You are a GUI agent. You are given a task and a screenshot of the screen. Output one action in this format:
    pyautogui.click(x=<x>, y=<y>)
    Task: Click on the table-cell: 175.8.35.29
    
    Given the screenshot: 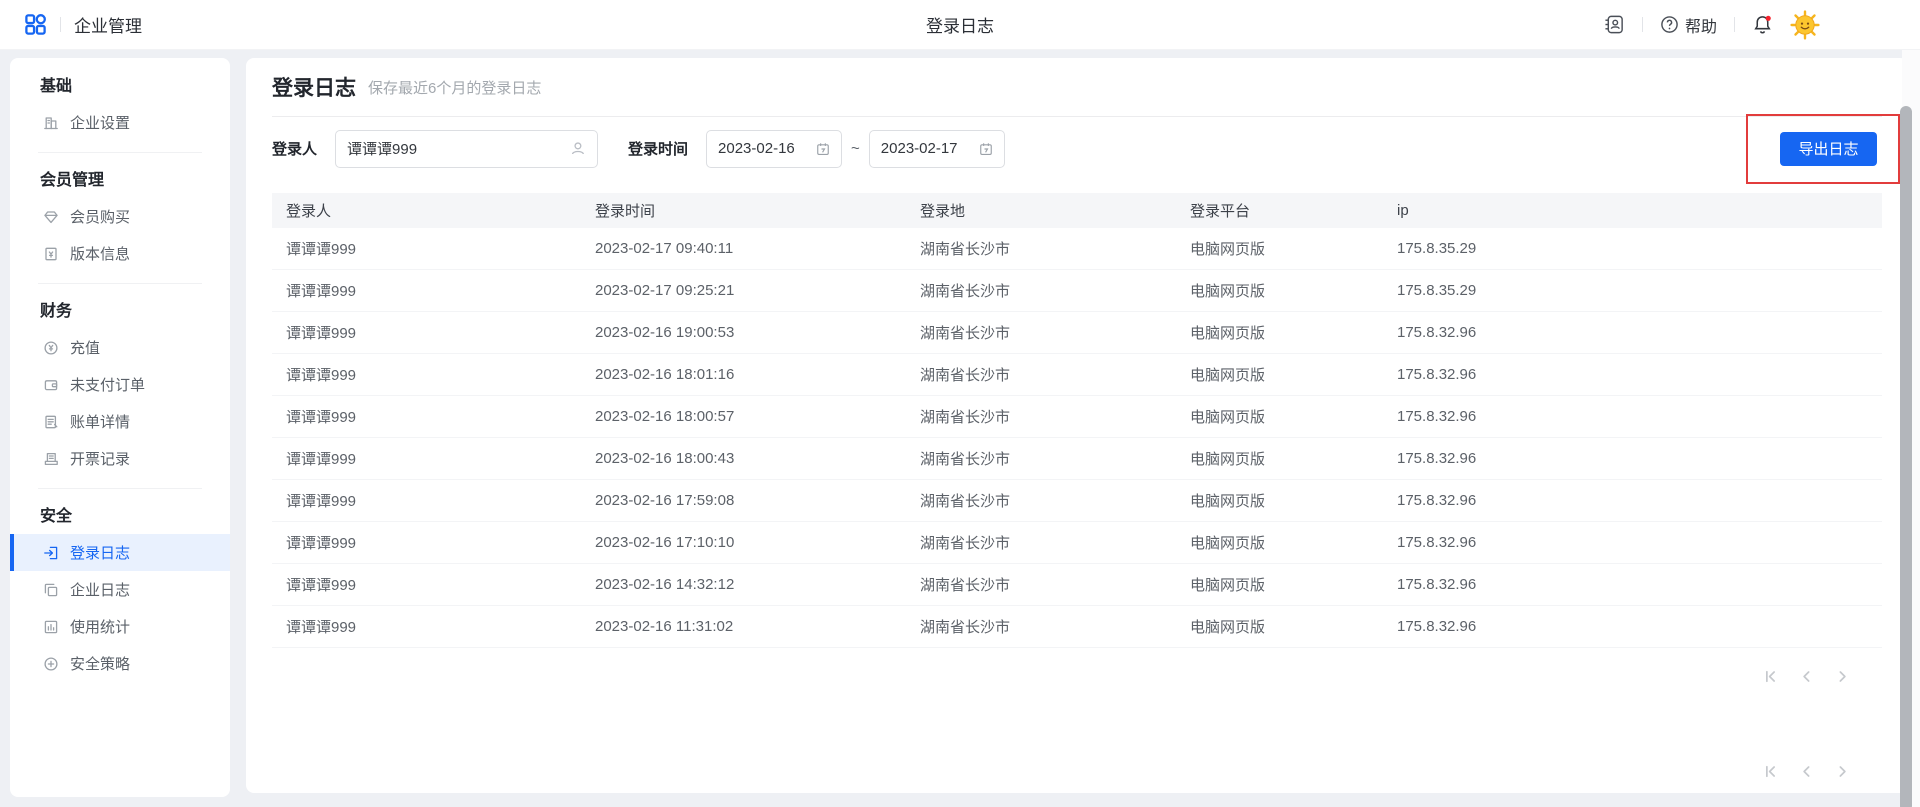 What is the action you would take?
    pyautogui.click(x=1437, y=248)
    